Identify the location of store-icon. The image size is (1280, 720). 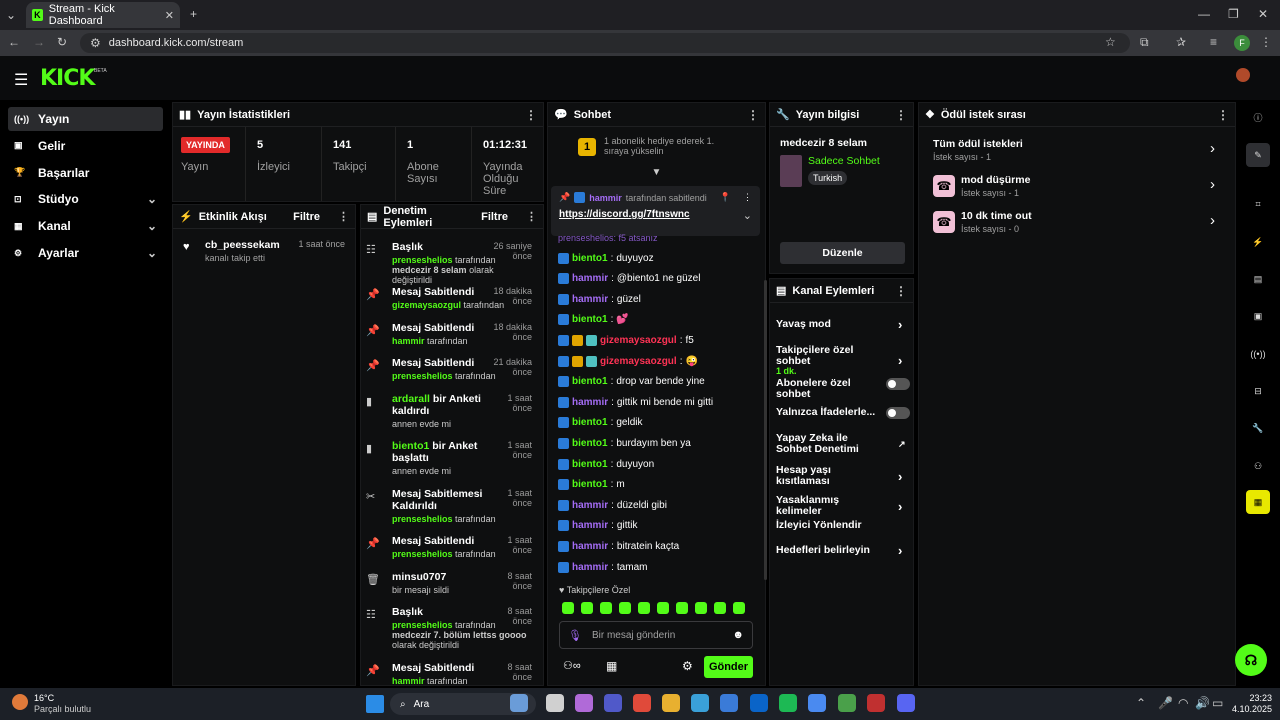
(729, 703).